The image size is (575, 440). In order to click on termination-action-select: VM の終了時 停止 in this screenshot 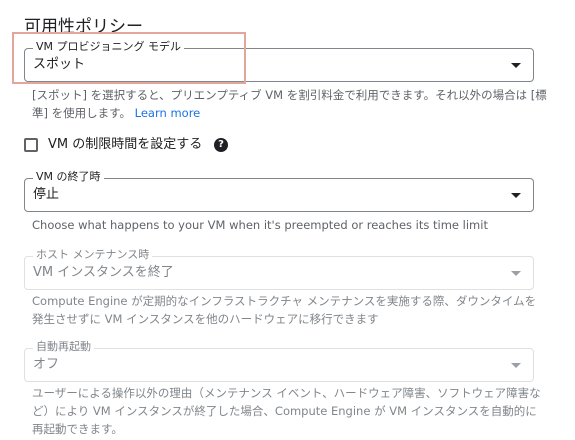, I will do `click(279, 191)`.